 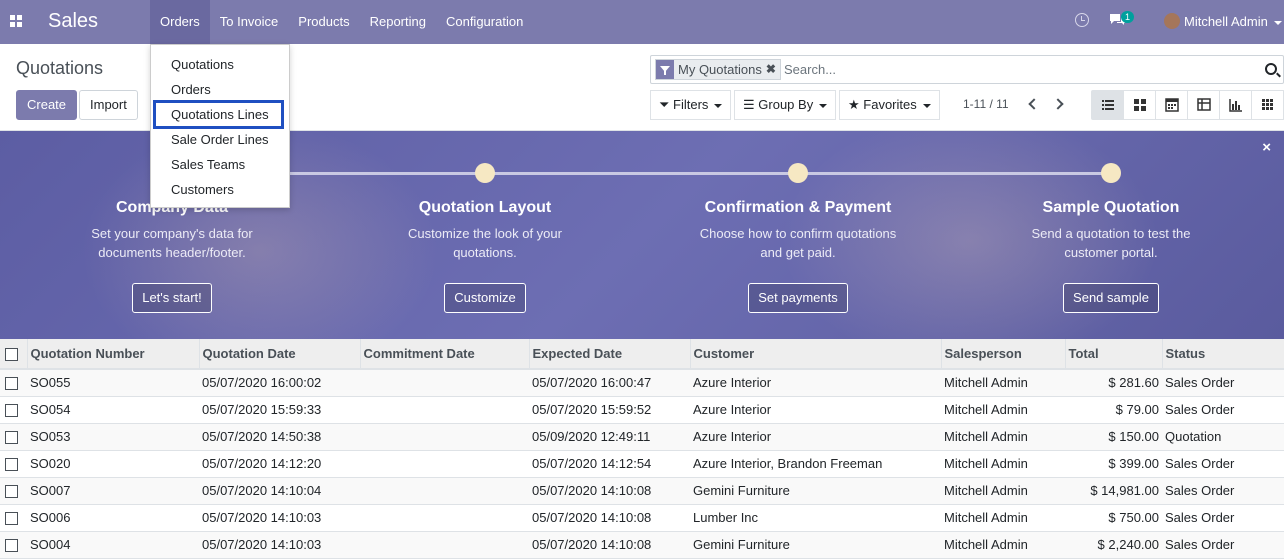 What do you see at coordinates (610, 354) in the screenshot?
I see `column-header: Expected Date` at bounding box center [610, 354].